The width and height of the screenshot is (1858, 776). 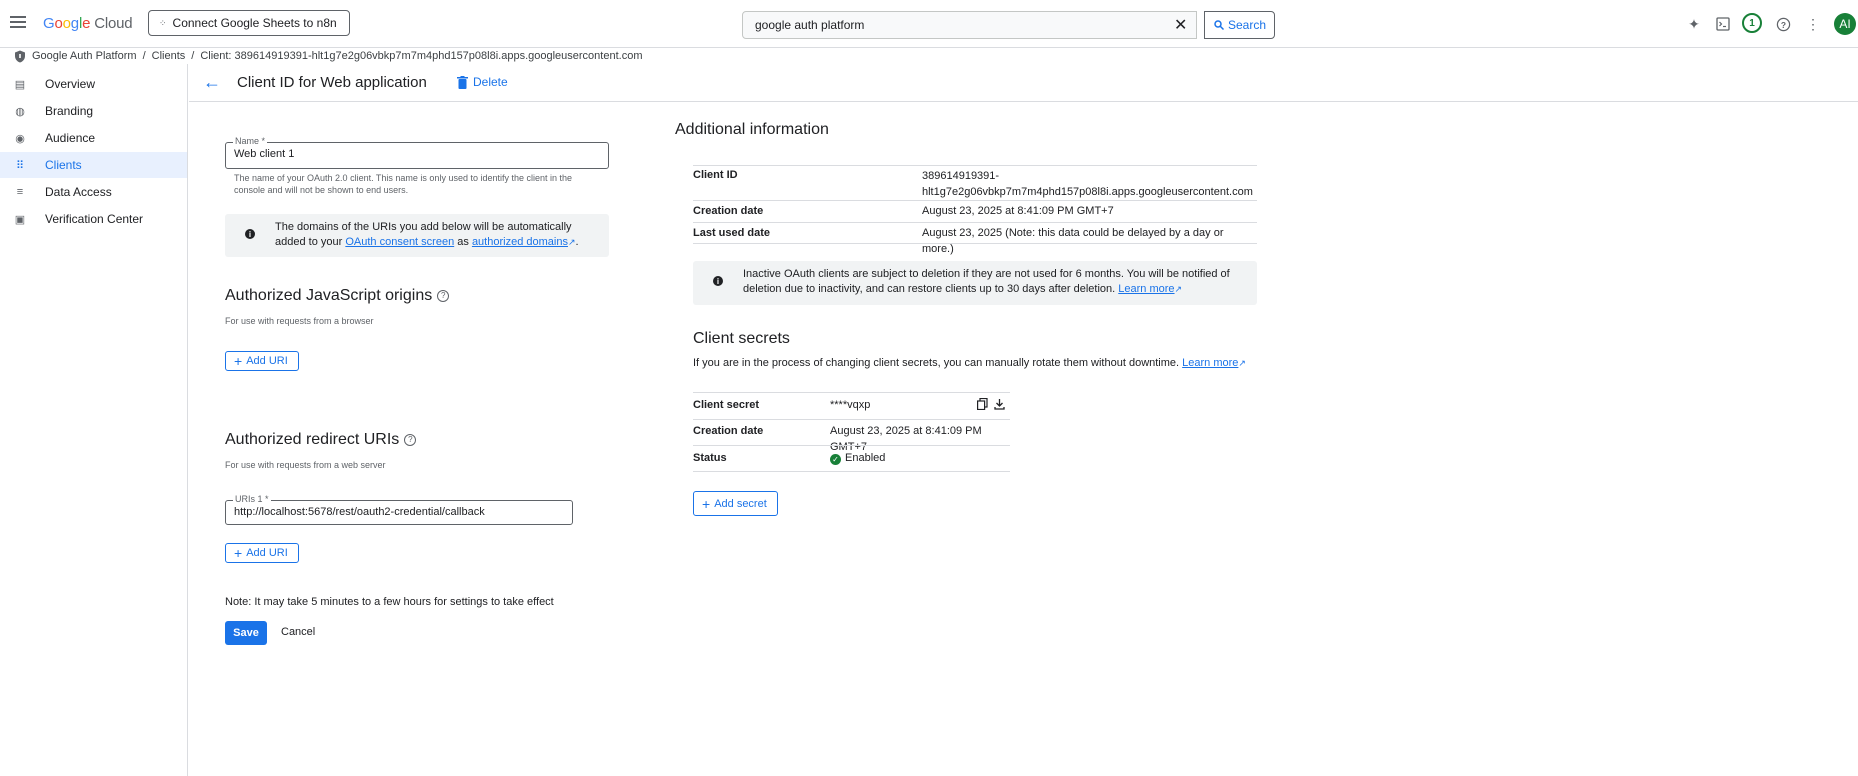 I want to click on avatar: AI, so click(x=1845, y=24).